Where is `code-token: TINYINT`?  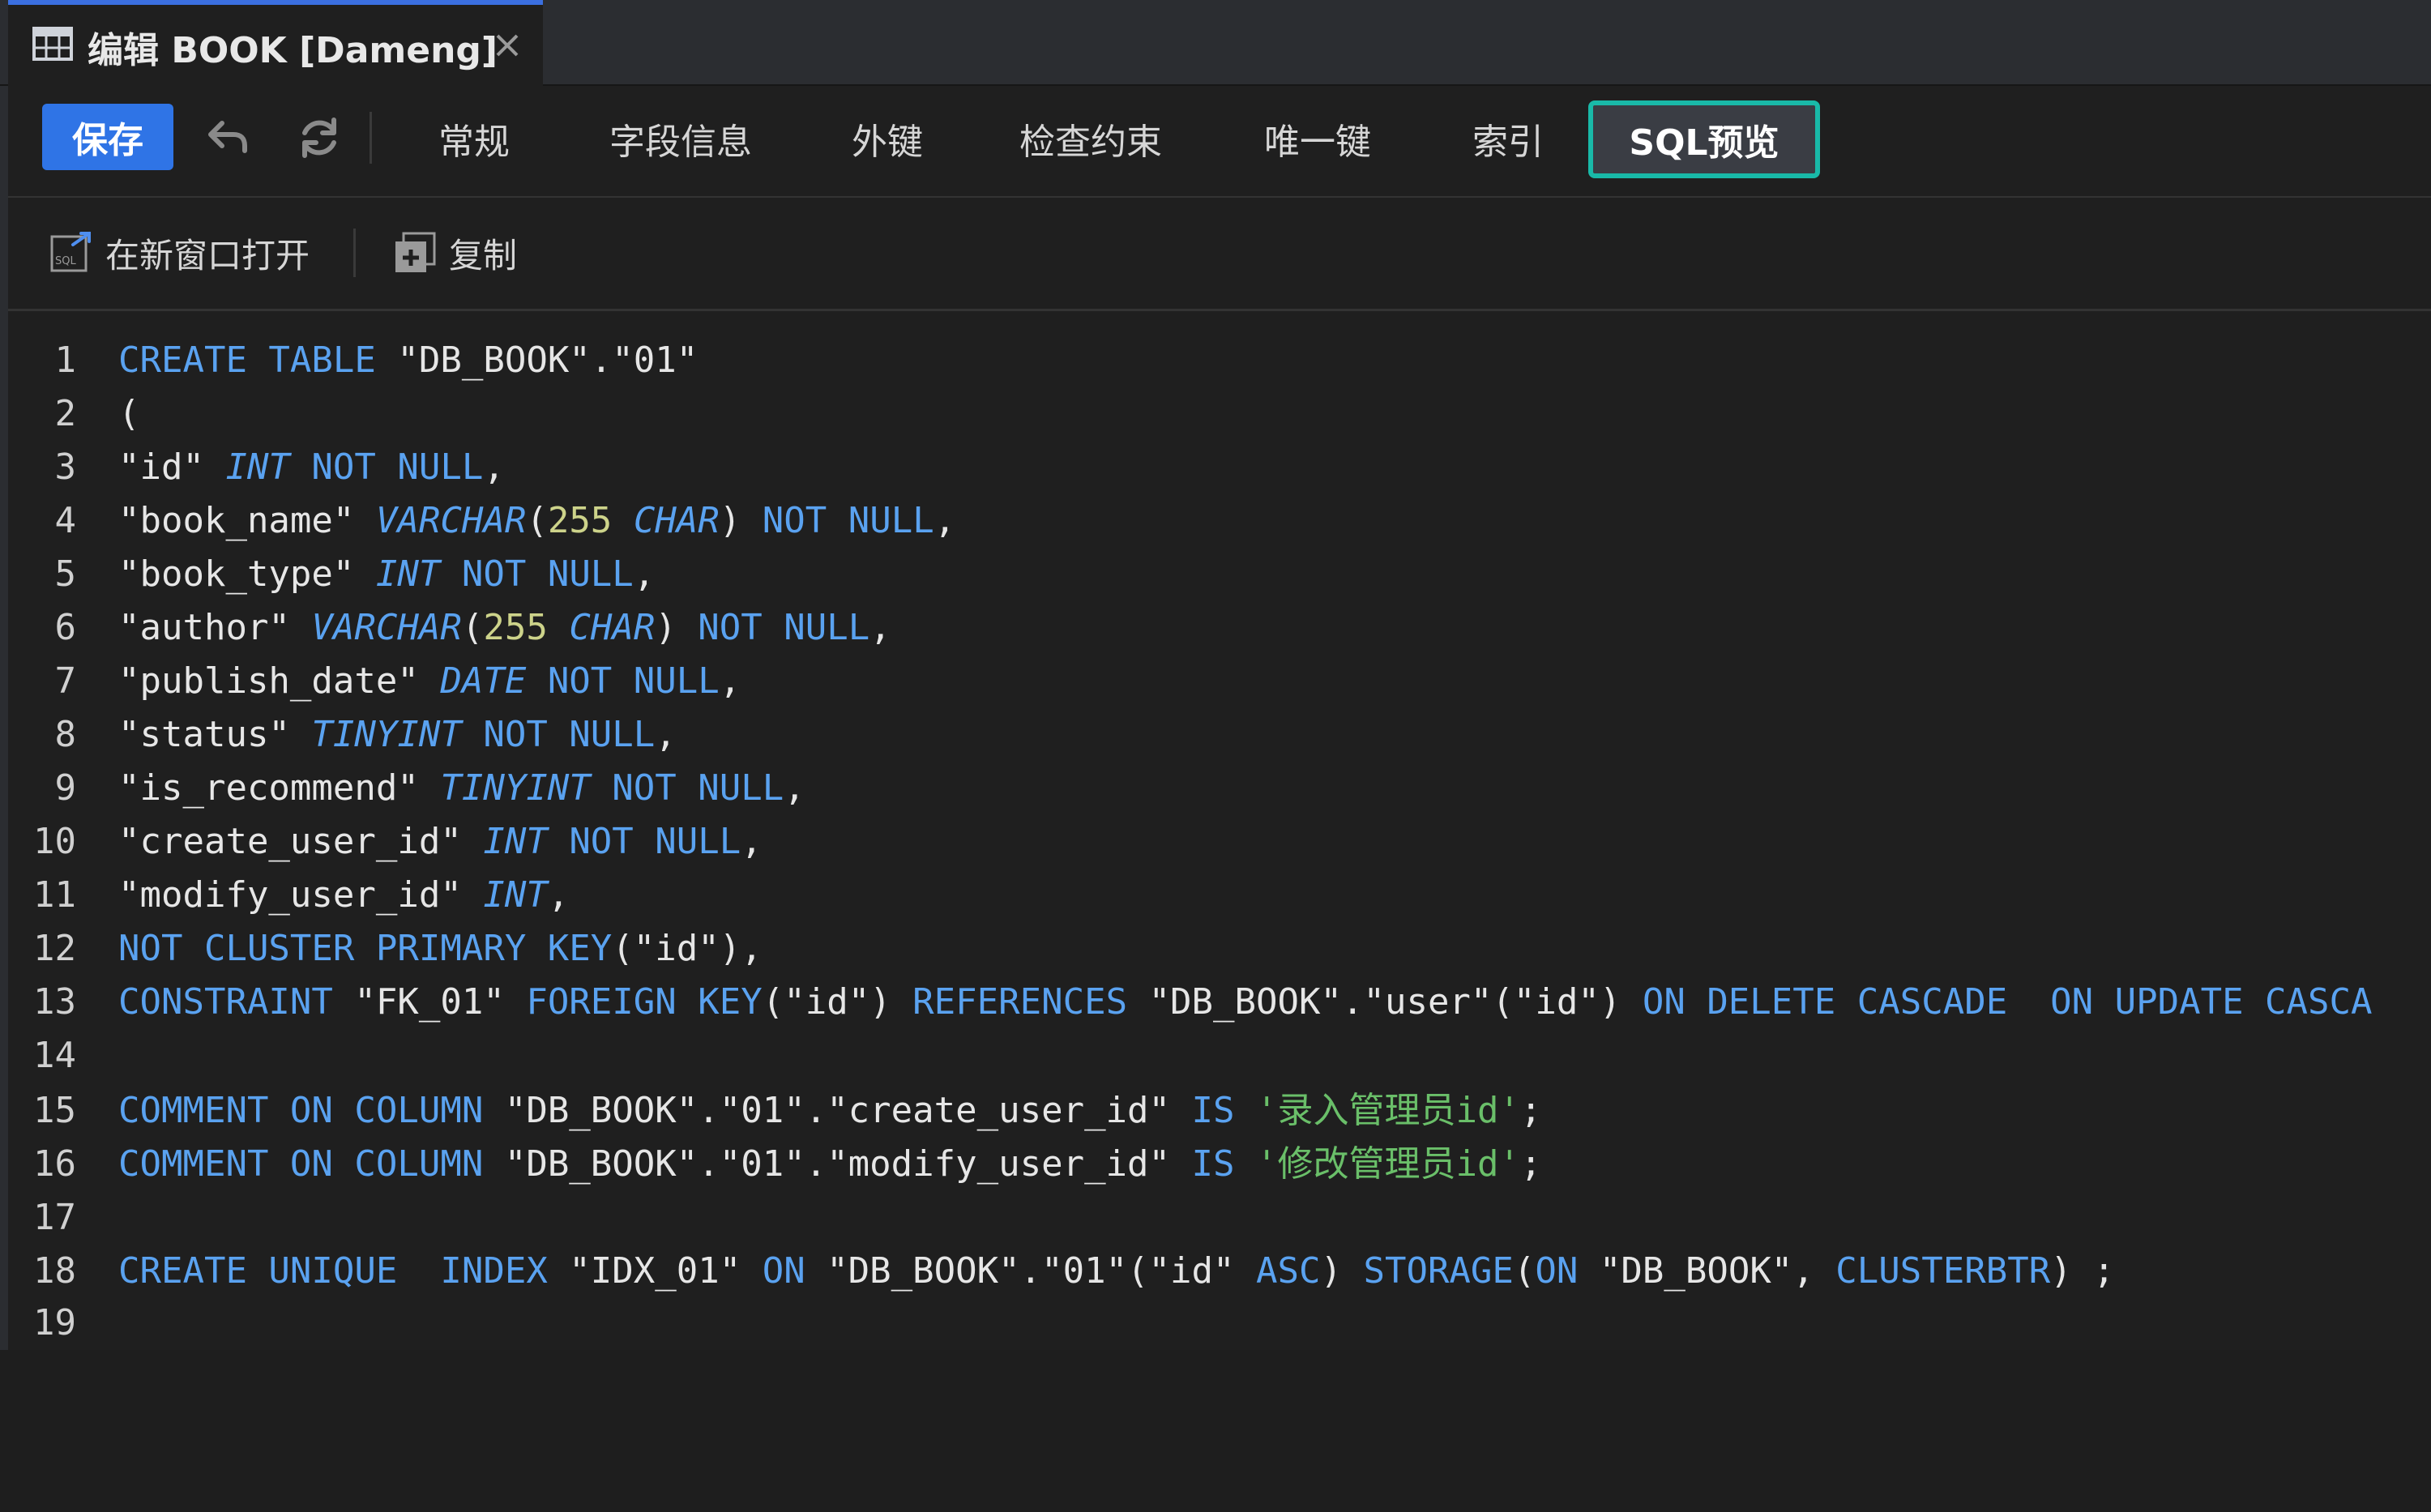
code-token: TINYINT is located at coordinates (386, 734).